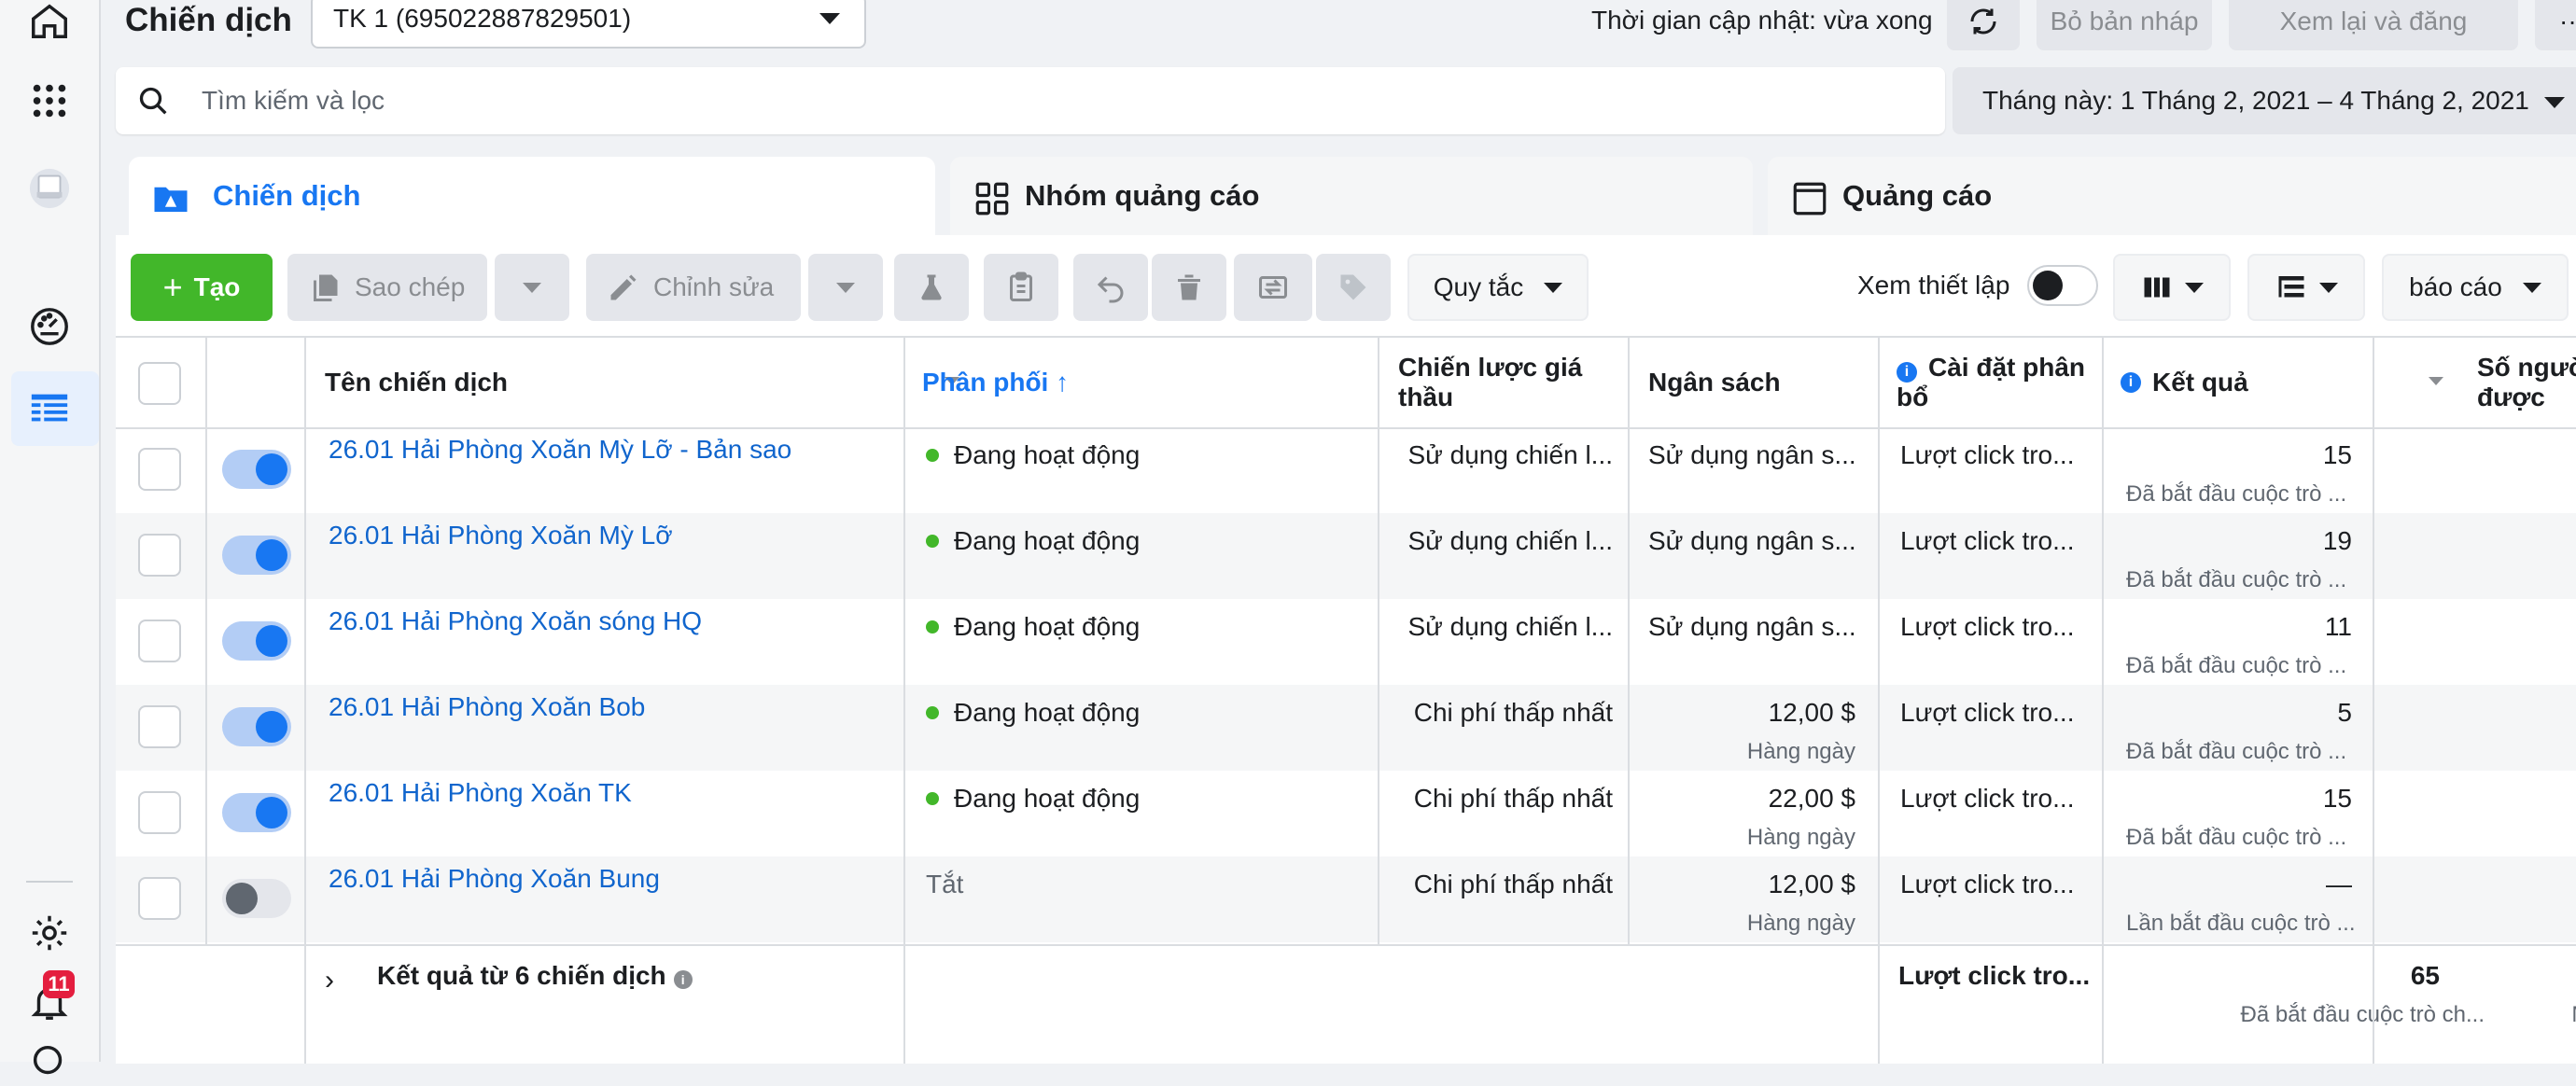 The image size is (2576, 1086). Describe the element at coordinates (49, 408) in the screenshot. I see `ads-manager-table-icon` at that location.